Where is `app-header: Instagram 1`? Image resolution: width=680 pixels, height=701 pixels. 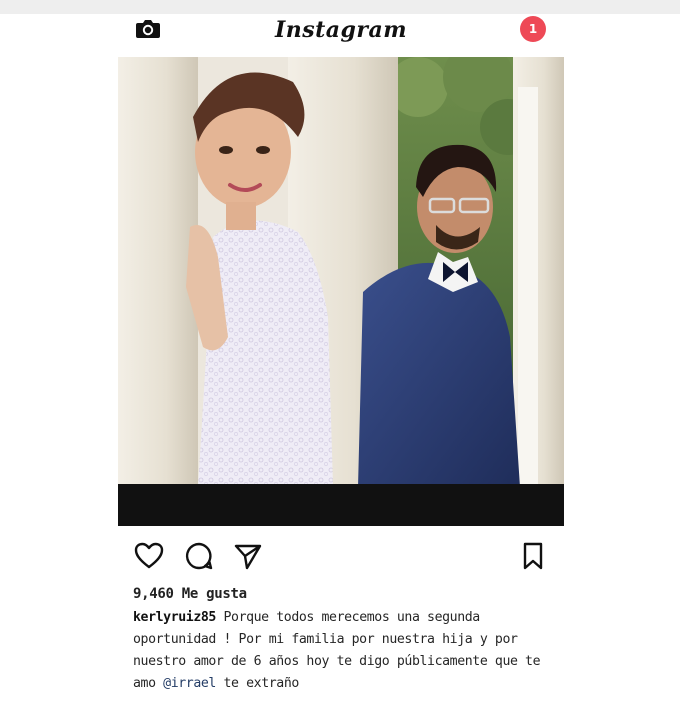 app-header: Instagram 1 is located at coordinates (341, 34).